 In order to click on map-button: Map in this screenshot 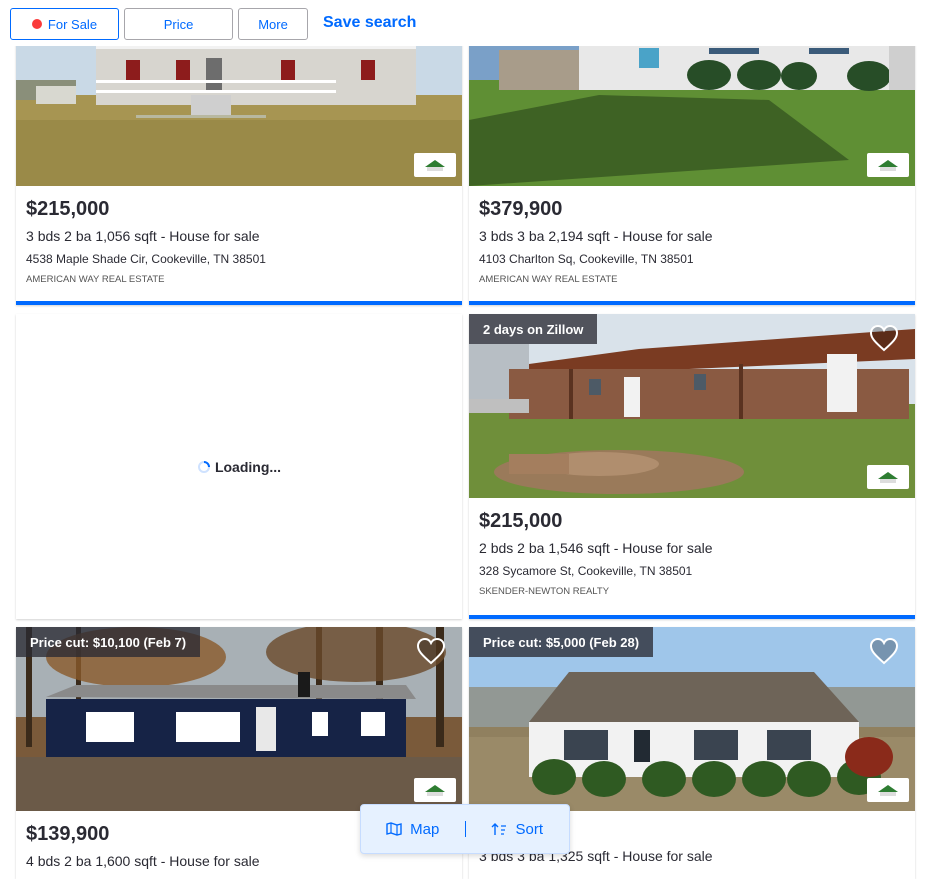, I will do `click(413, 829)`.